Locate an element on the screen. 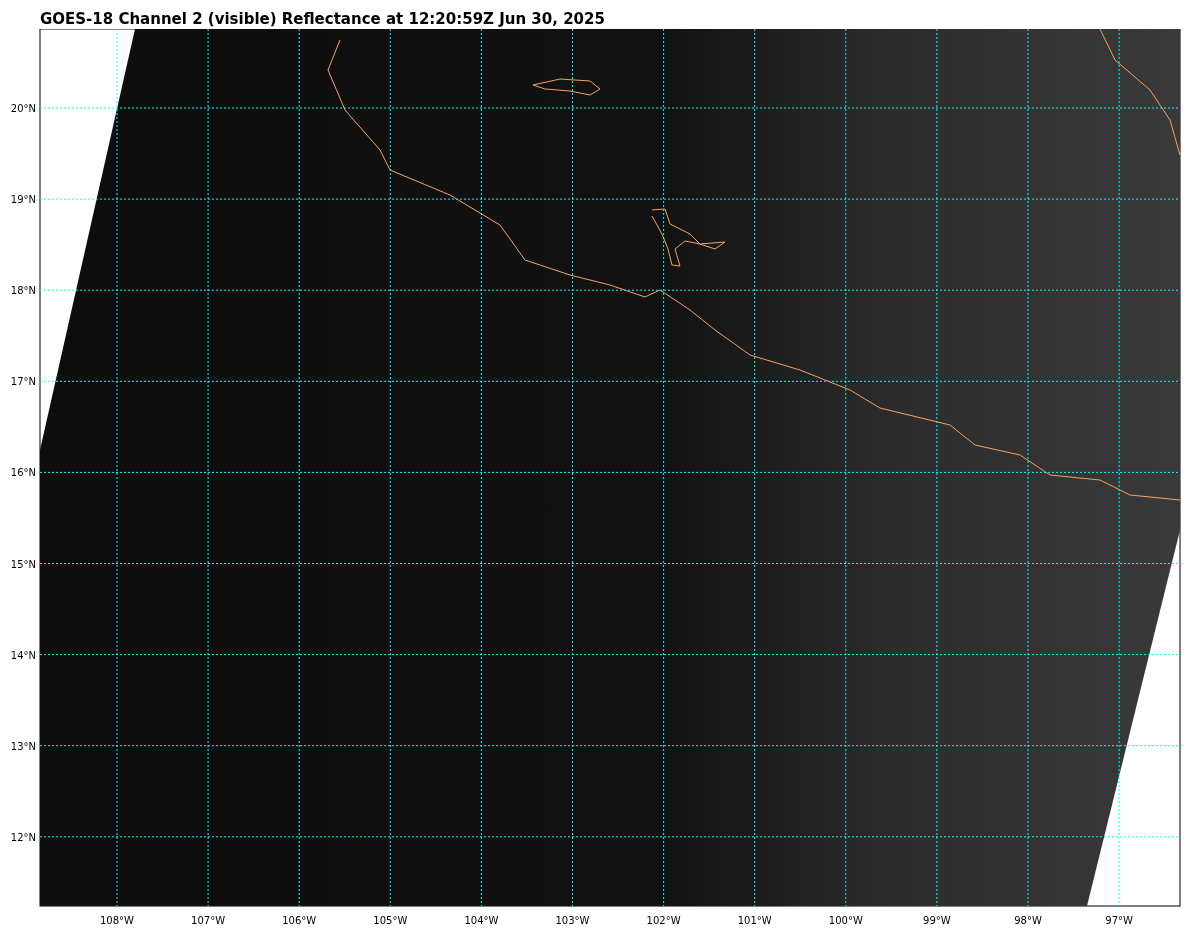 The image size is (1200, 929). longitude-label: 100°W is located at coordinates (845, 920).